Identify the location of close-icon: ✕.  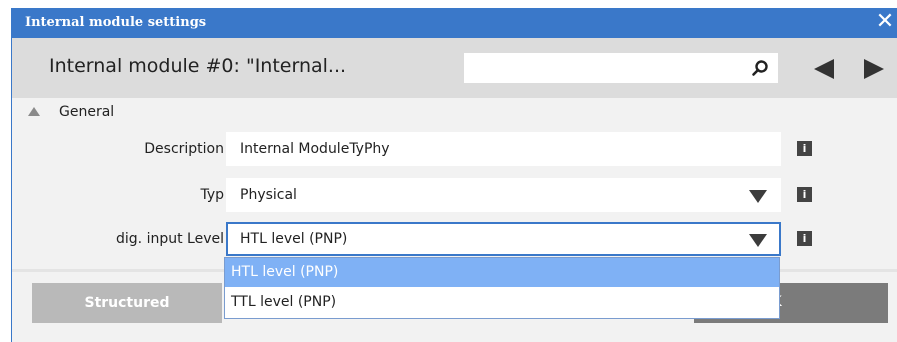
(884, 23).